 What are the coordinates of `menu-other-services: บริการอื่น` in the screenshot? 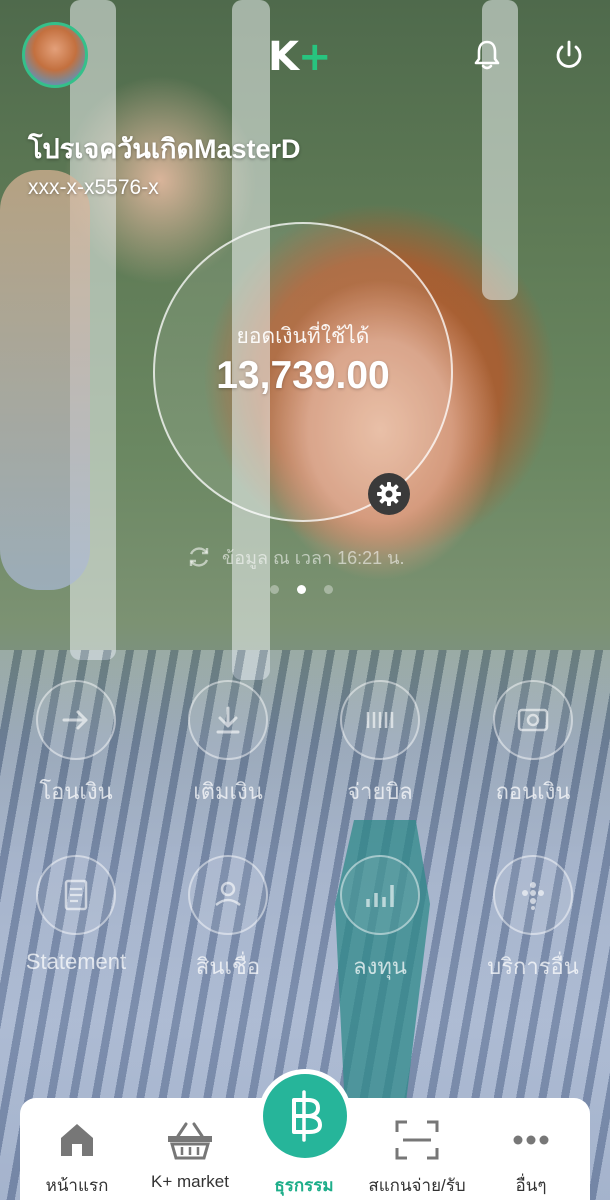 It's located at (533, 919).